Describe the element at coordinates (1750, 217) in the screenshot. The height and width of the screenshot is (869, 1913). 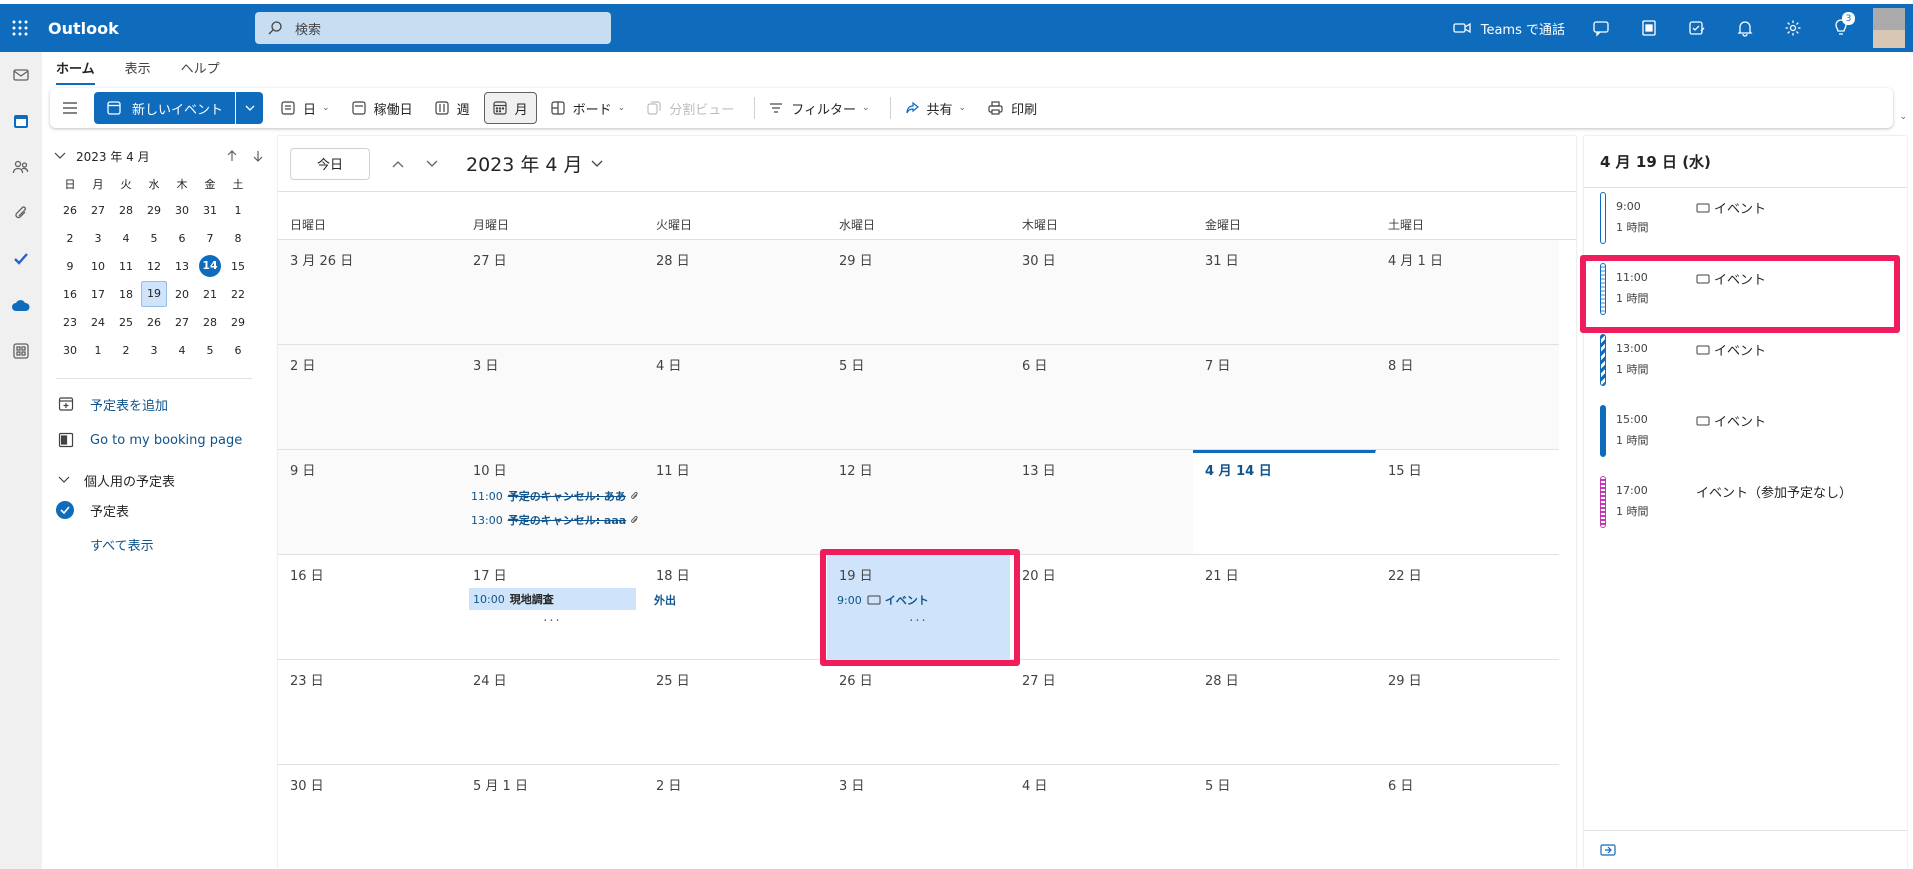
I see `agenda-item: 9:00 1 時間 イベント` at that location.